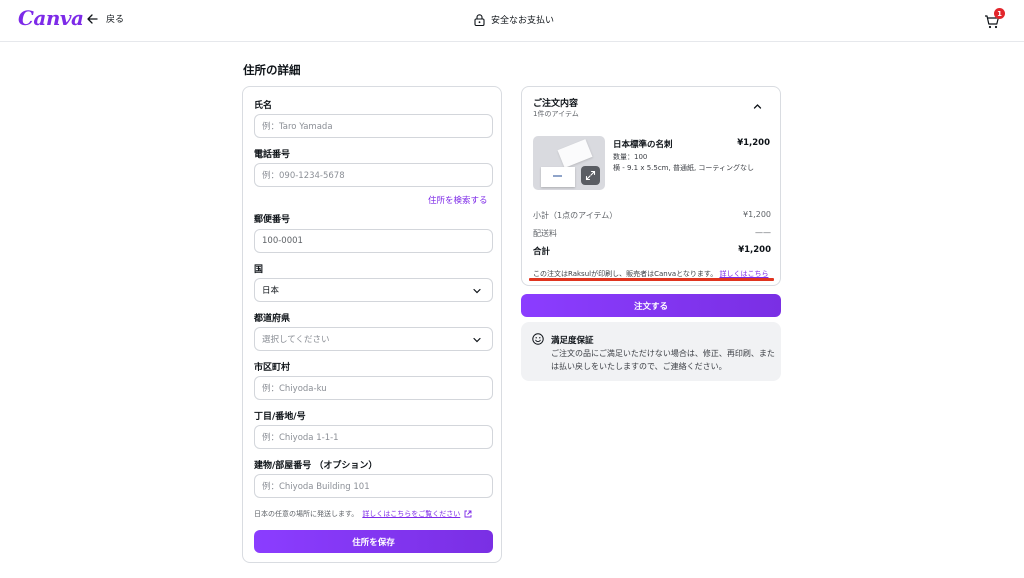 This screenshot has height=578, width=1024. Describe the element at coordinates (757, 214) in the screenshot. I see `subtotal-value: ¥1,200` at that location.